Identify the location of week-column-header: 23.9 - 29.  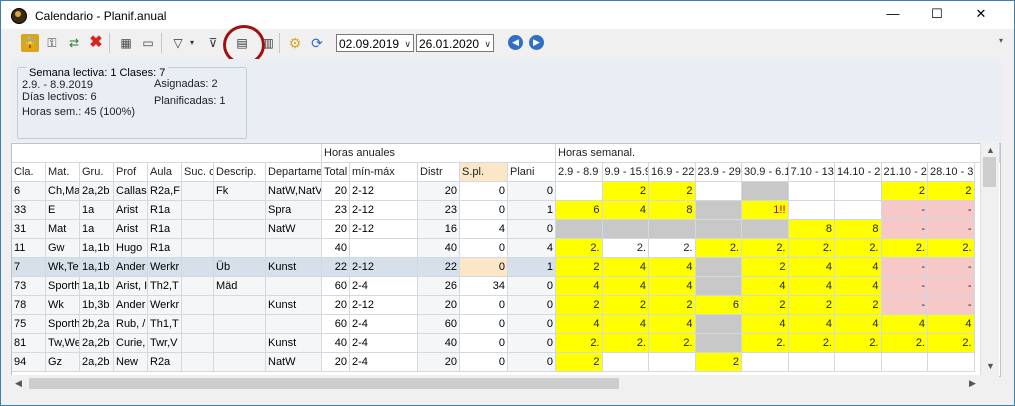
(718, 172).